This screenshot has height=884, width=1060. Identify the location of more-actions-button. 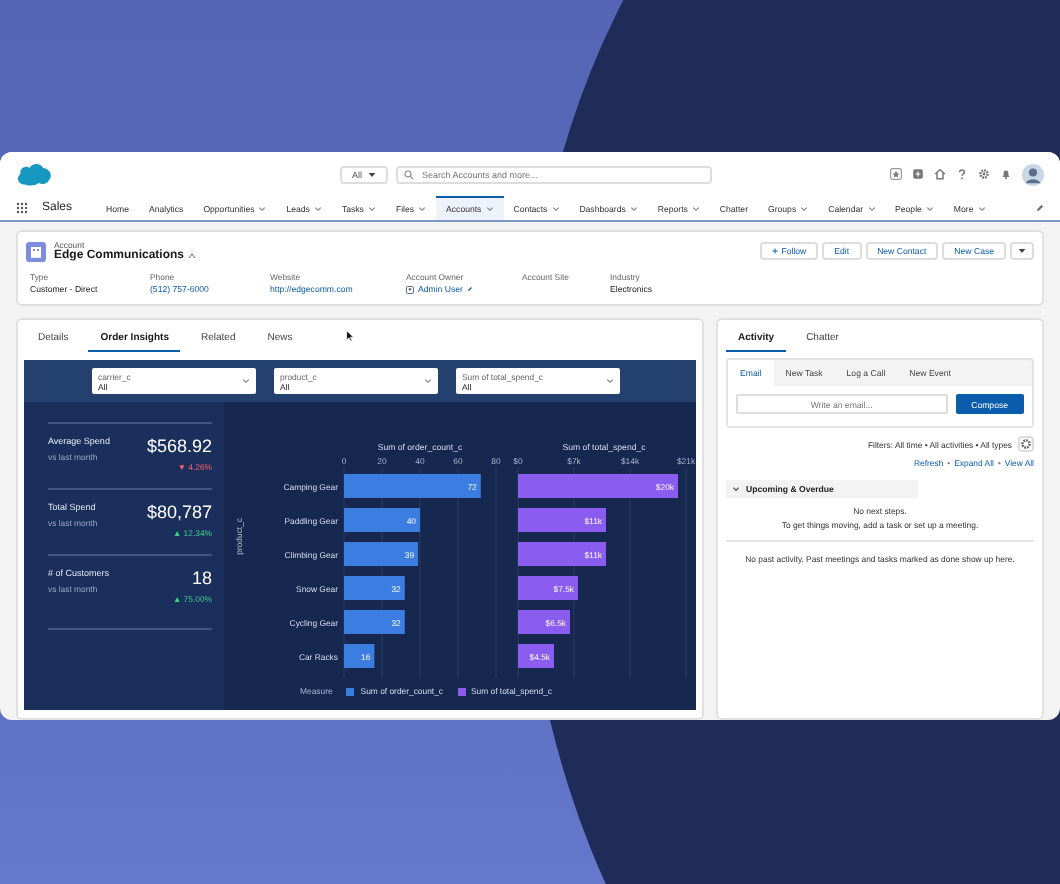
(1022, 251).